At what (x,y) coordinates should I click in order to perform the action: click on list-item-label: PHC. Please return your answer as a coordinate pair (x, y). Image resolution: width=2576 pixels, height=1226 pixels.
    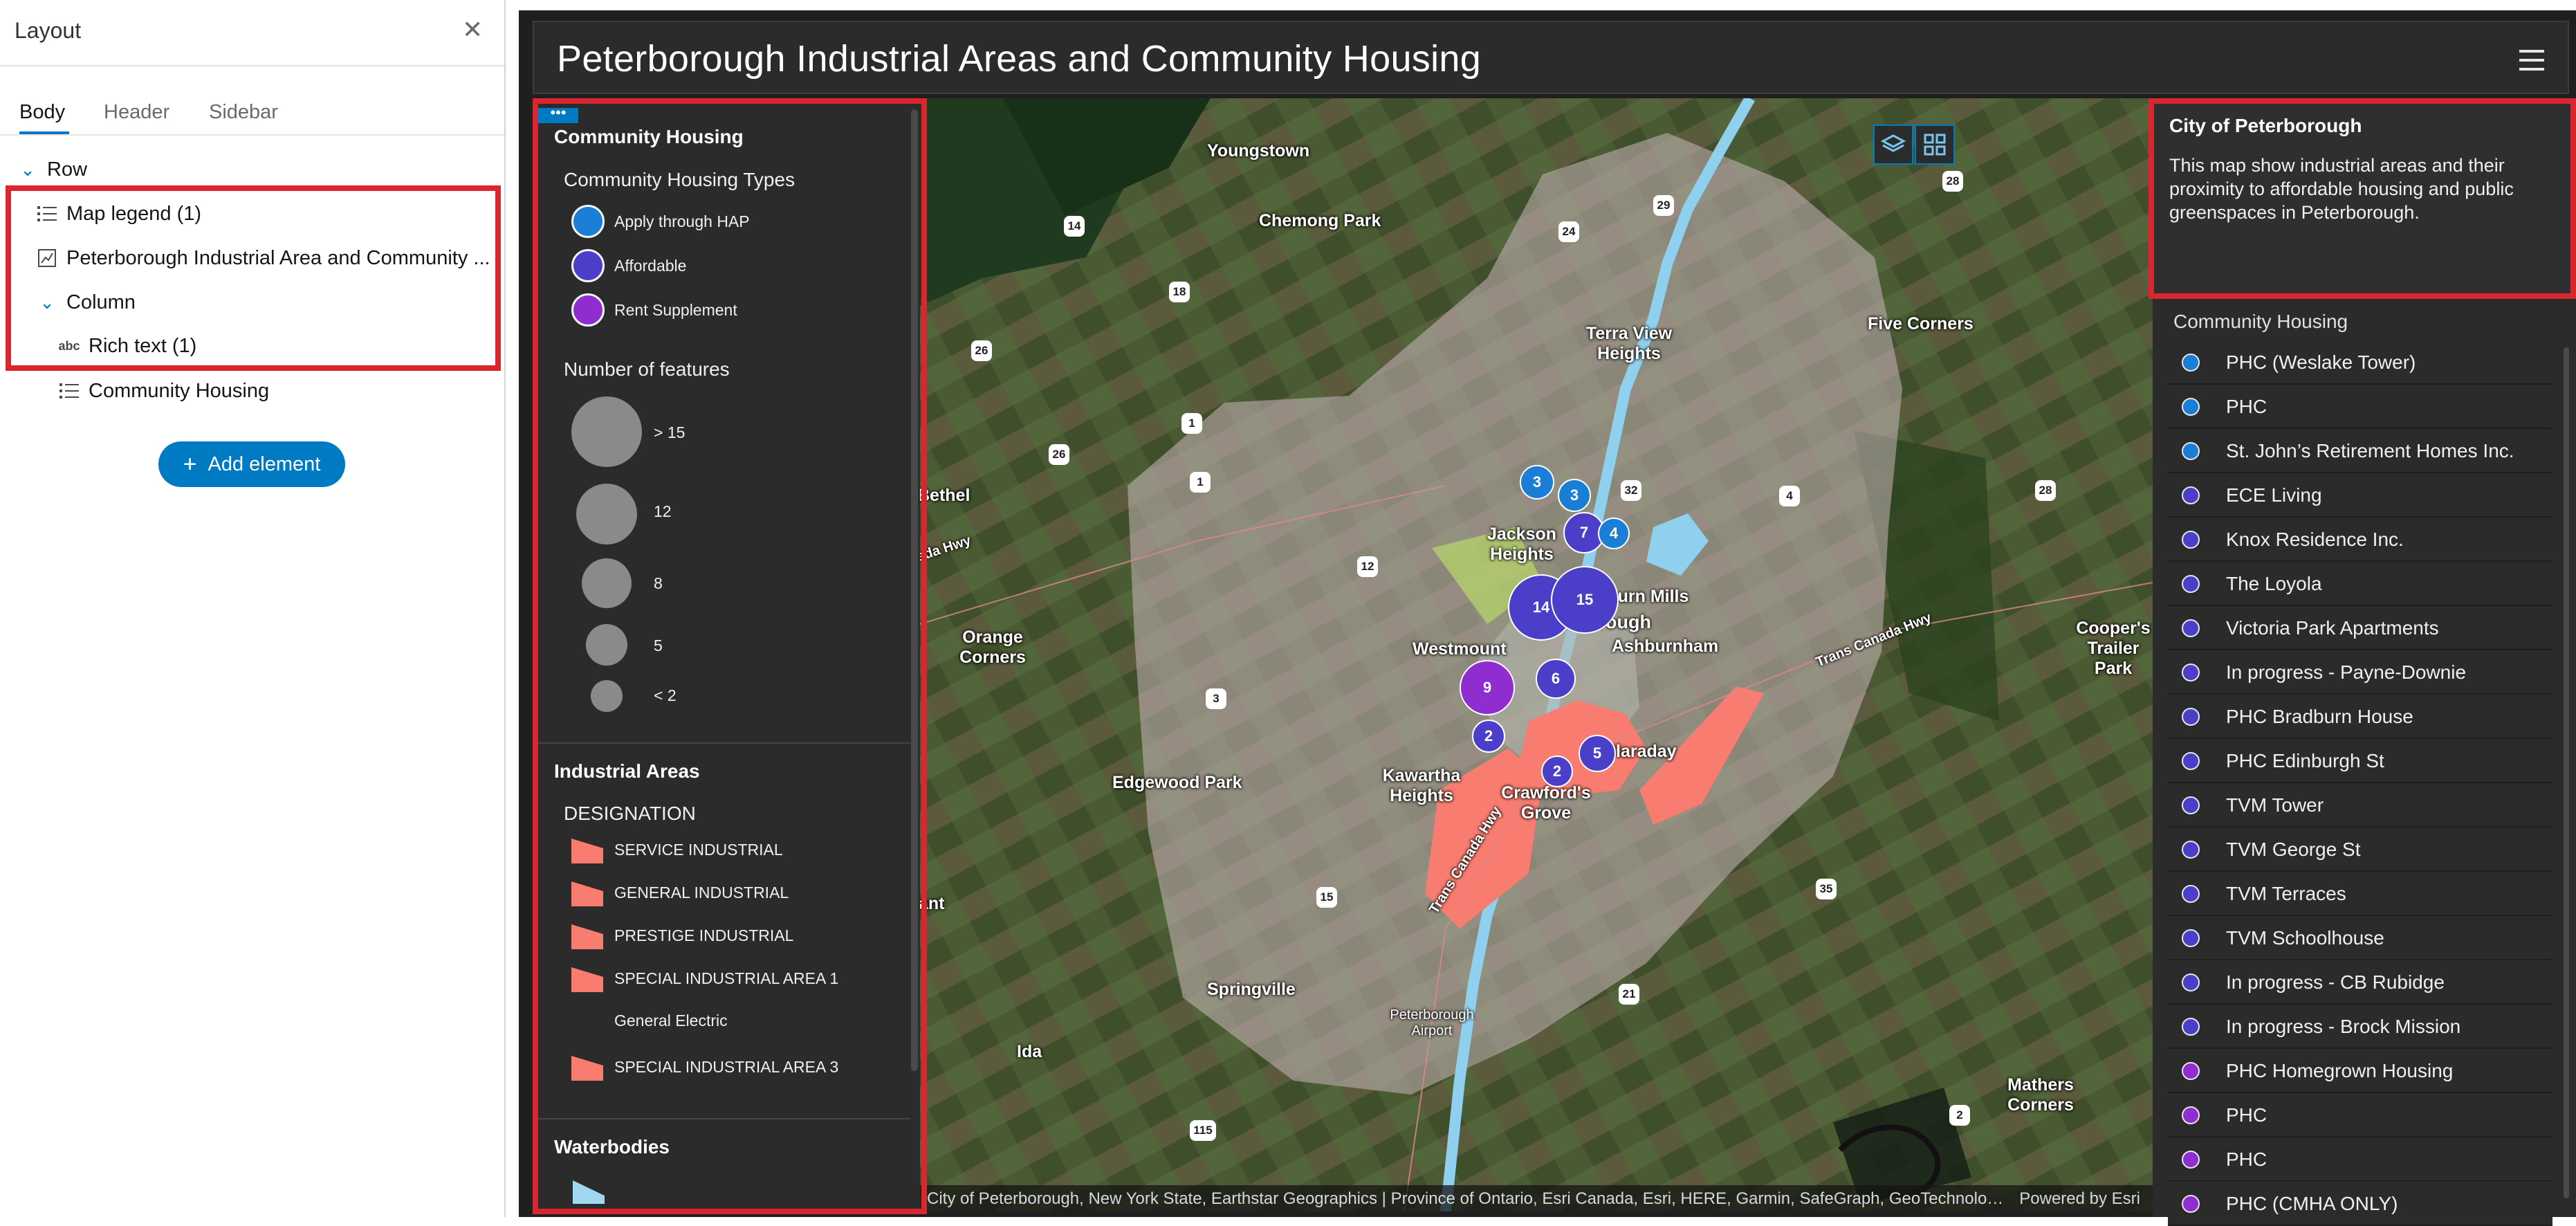
    Looking at the image, I should click on (2246, 407).